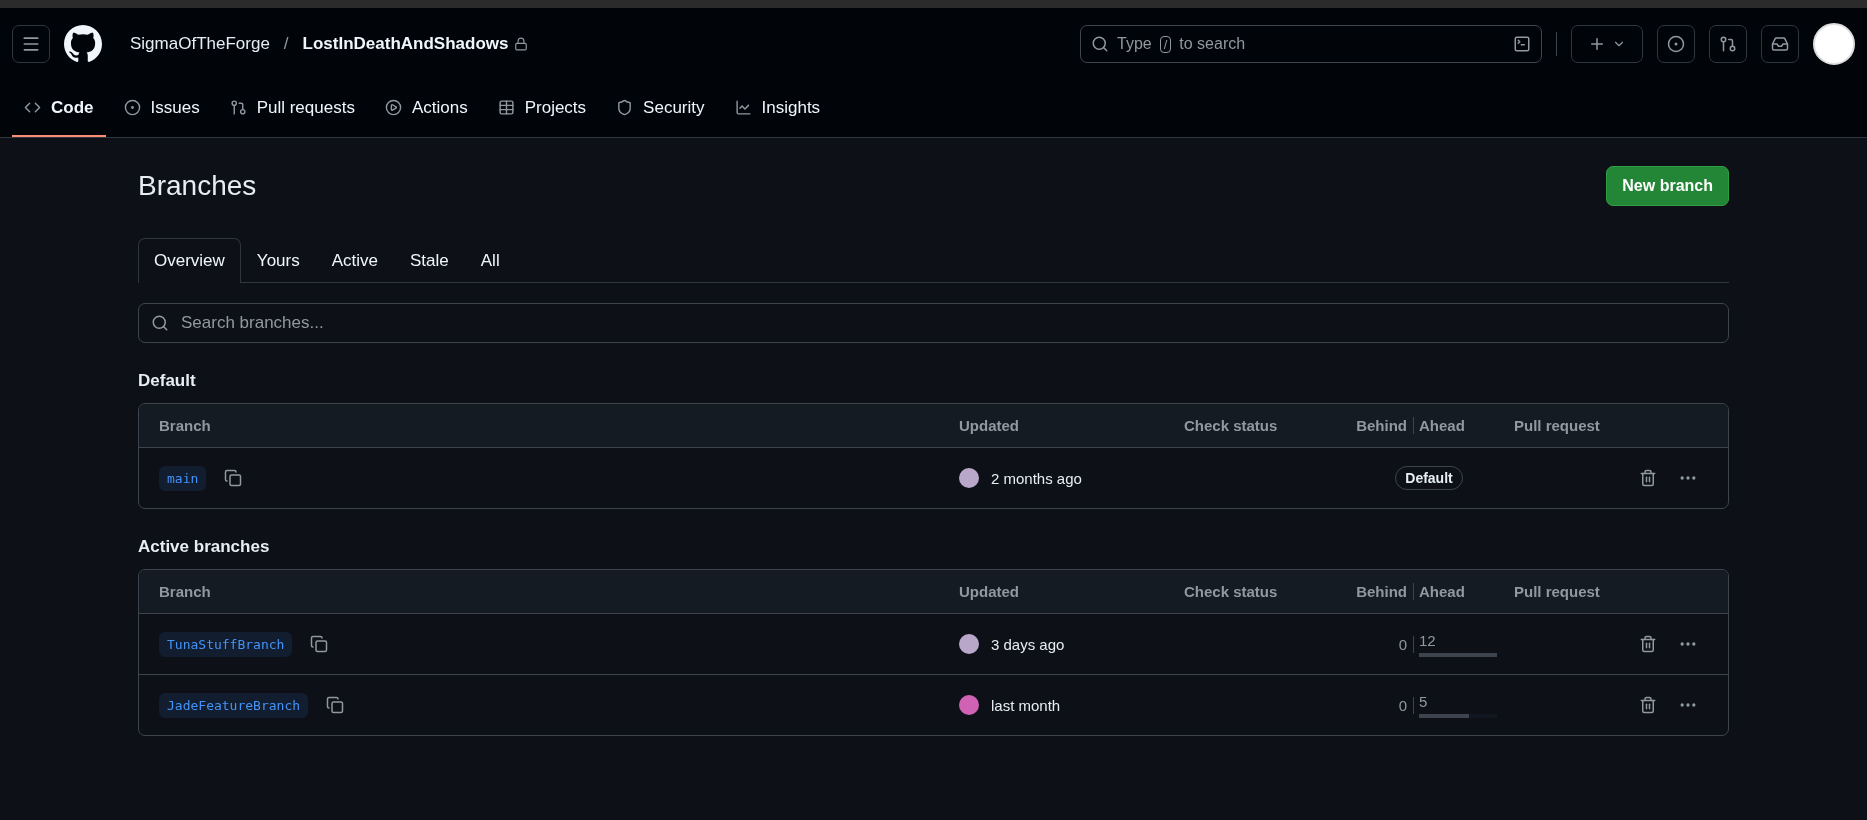 The width and height of the screenshot is (1867, 820). I want to click on repo-nav-tab: Actions, so click(426, 108).